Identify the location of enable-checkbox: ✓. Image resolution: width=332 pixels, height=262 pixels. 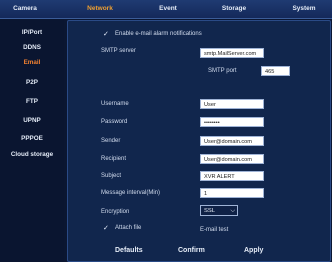
(106, 34).